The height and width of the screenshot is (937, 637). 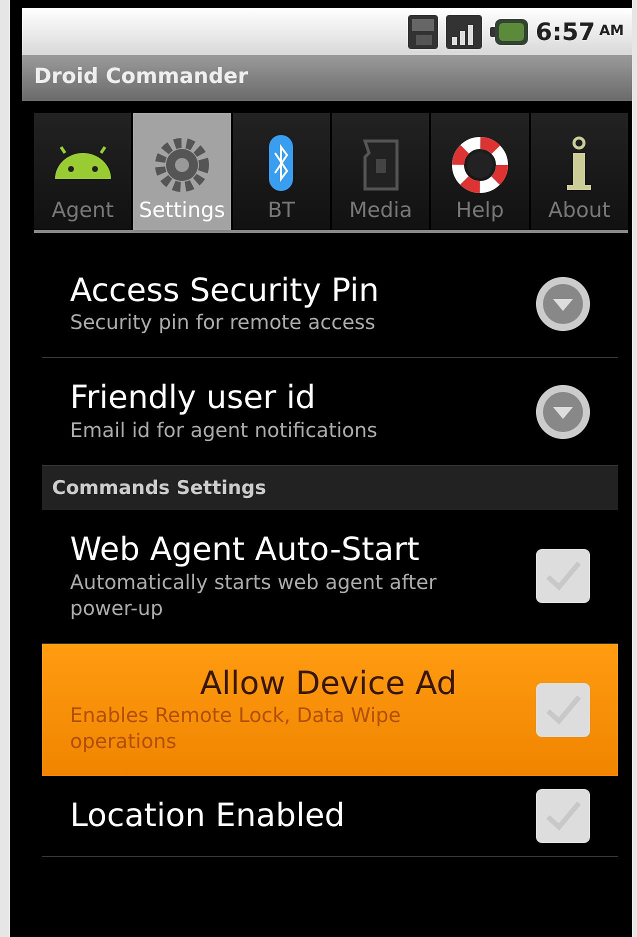 I want to click on tab: Help, so click(x=480, y=171).